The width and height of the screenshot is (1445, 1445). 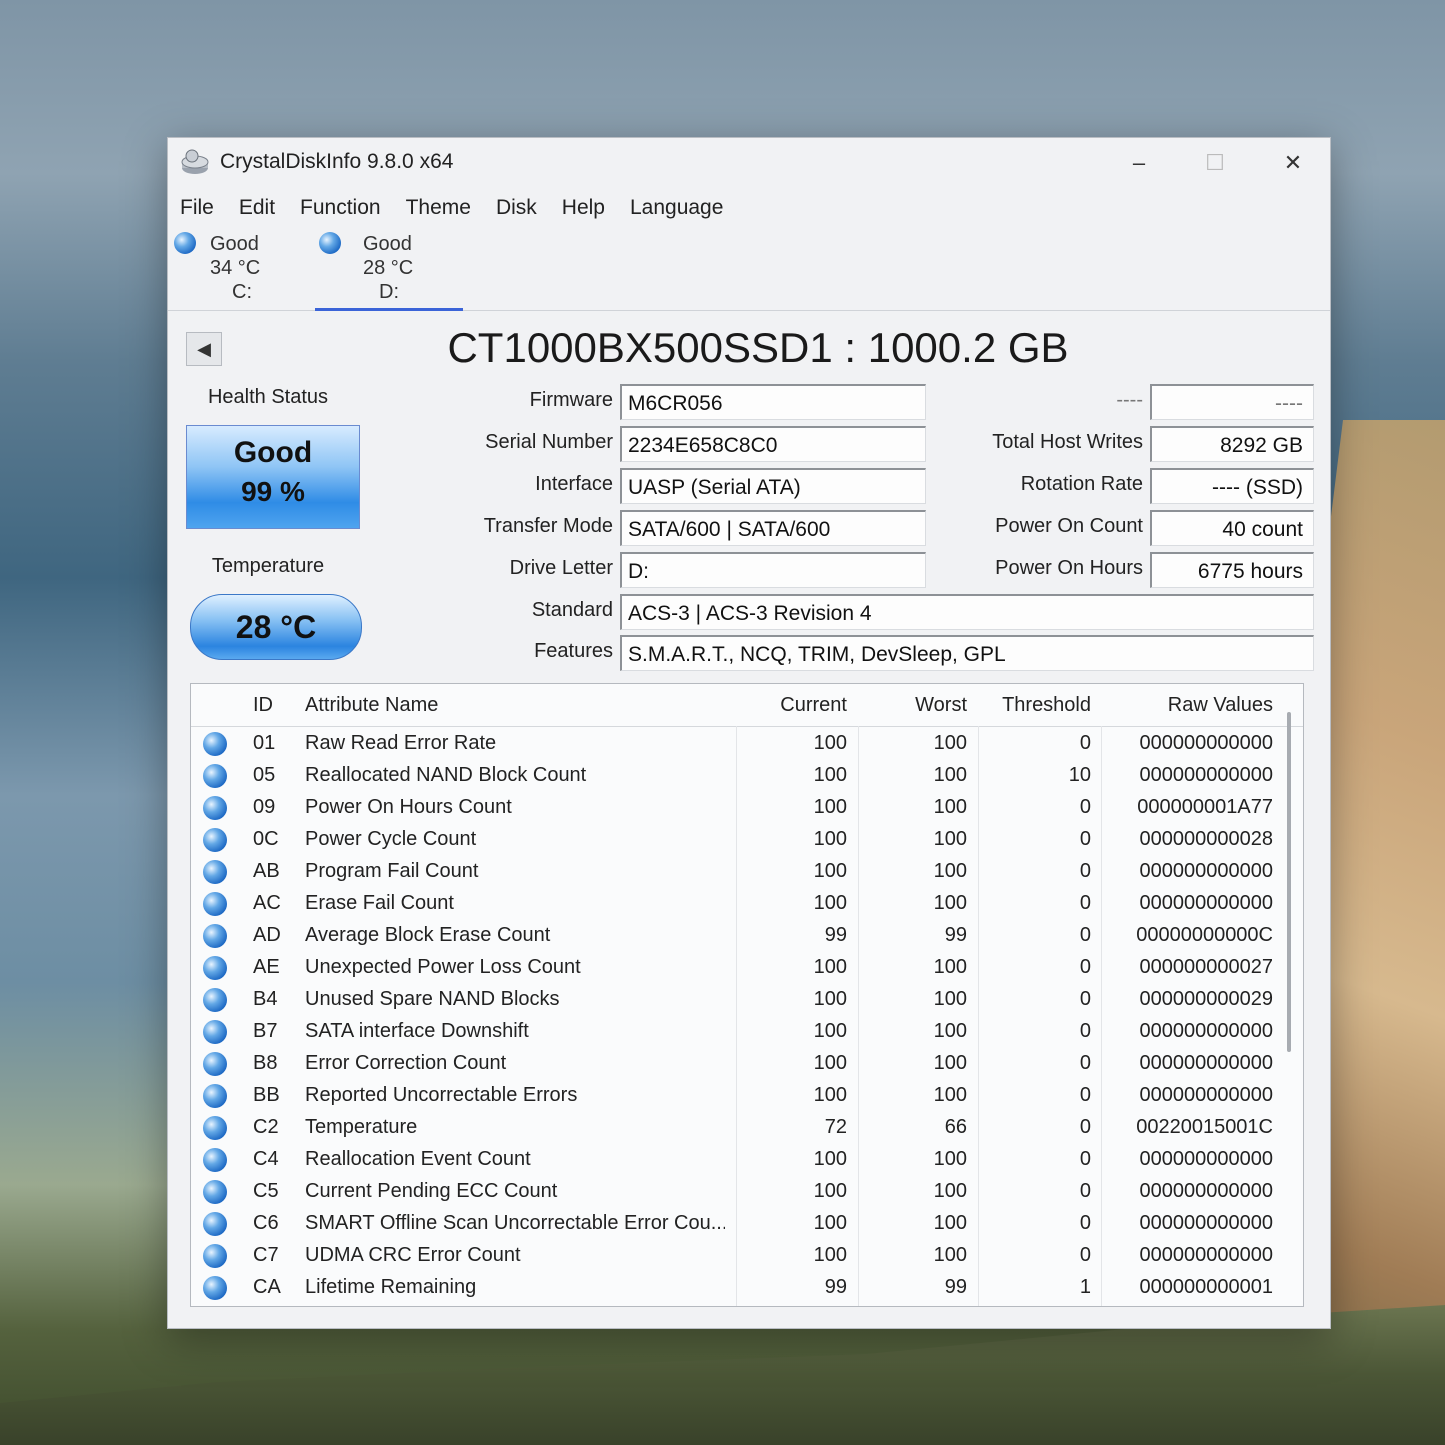 What do you see at coordinates (276, 627) in the screenshot?
I see `temperature-badge: 28 °C` at bounding box center [276, 627].